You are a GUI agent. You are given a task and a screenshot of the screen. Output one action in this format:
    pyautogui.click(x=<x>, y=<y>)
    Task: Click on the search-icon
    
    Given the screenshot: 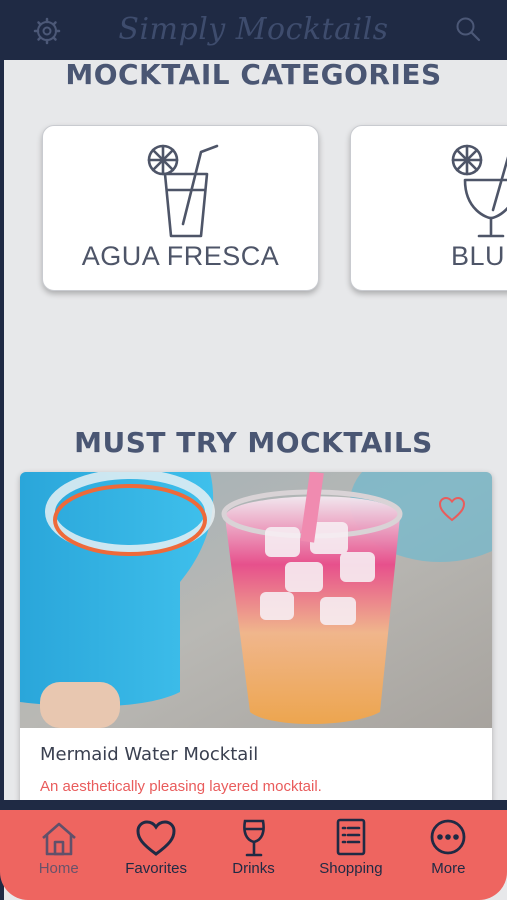 What is the action you would take?
    pyautogui.click(x=468, y=29)
    